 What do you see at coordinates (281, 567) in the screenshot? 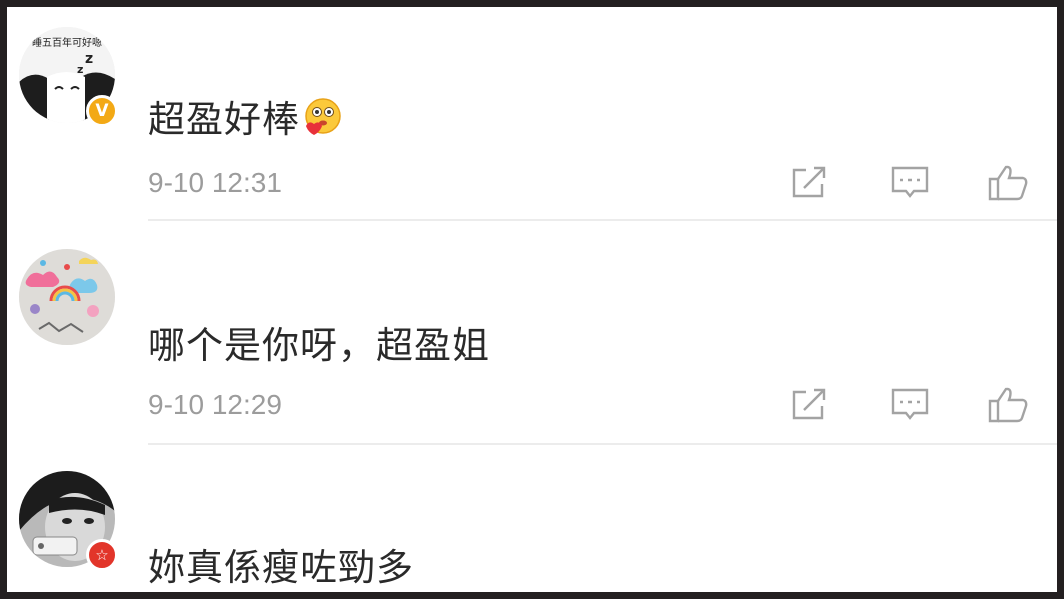
I see `comment-text: 妳真係瘦咗勁多` at bounding box center [281, 567].